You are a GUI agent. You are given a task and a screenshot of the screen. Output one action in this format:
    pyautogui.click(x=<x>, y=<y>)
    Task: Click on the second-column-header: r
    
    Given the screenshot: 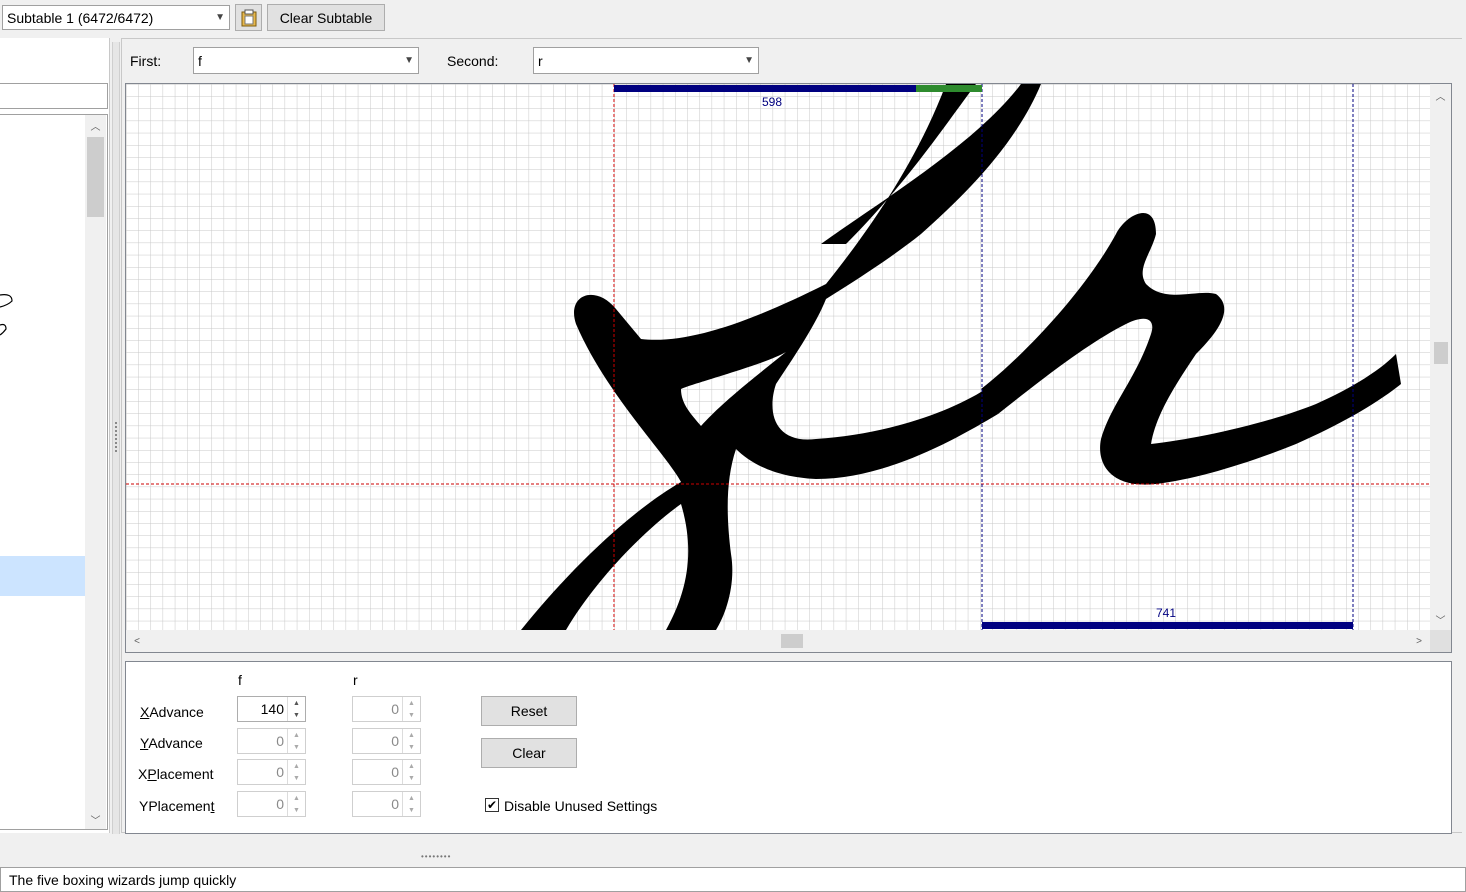 What is the action you would take?
    pyautogui.click(x=355, y=680)
    